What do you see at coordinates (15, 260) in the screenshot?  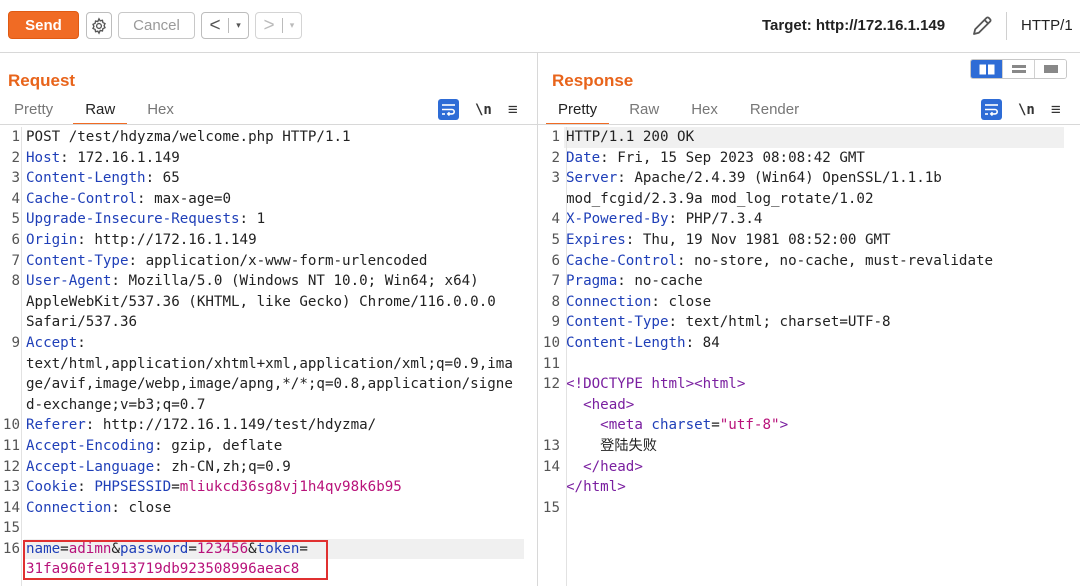 I see `line-number: 7` at bounding box center [15, 260].